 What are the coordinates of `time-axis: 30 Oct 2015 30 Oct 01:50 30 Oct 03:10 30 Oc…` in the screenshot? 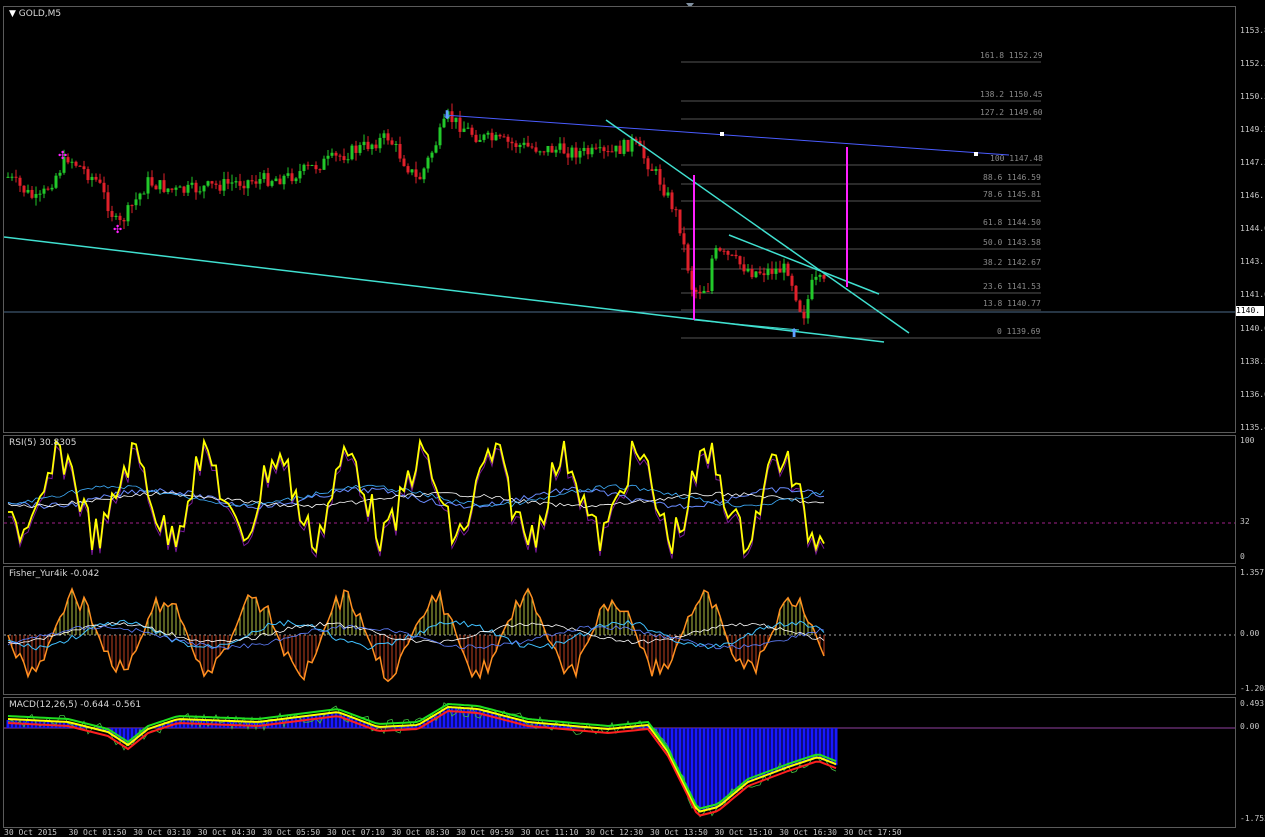 It's located at (632, 832).